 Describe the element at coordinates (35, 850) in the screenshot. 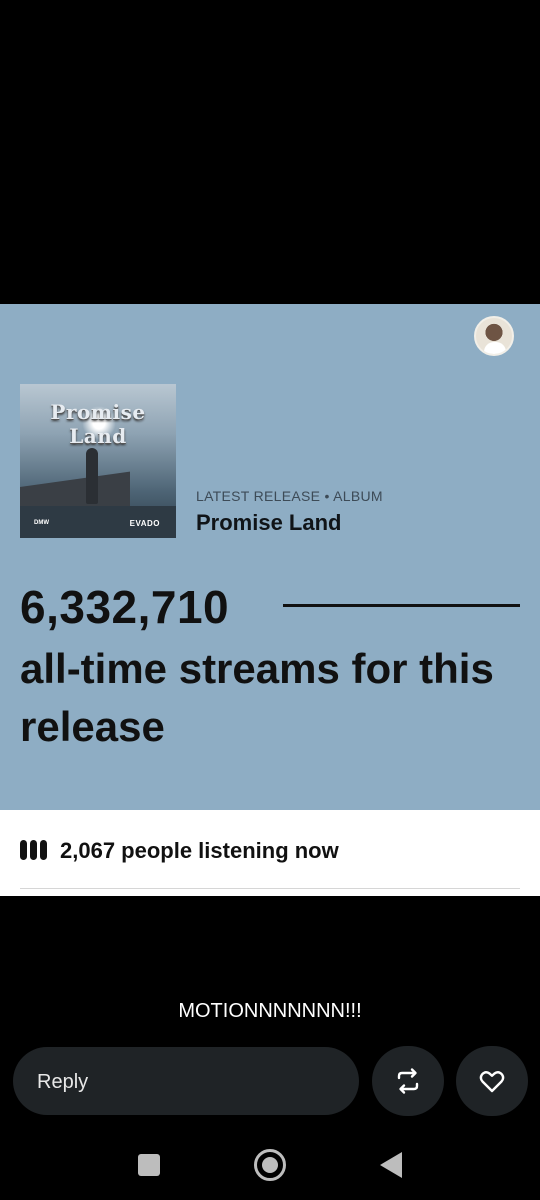

I see `equalizer-bars-icon` at that location.